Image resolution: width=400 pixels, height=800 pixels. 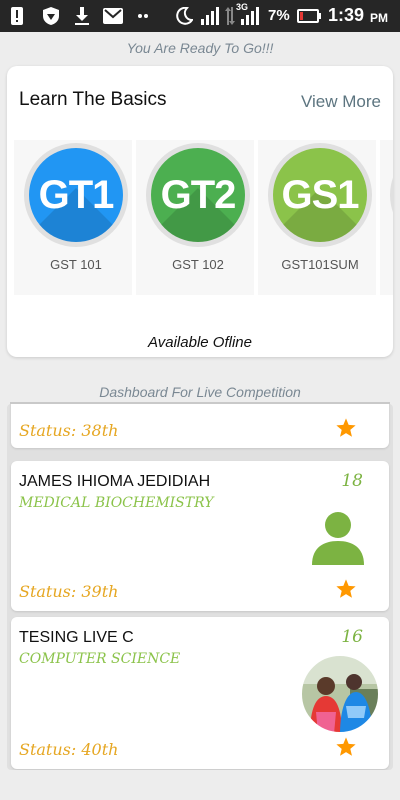 What do you see at coordinates (338, 538) in the screenshot?
I see `default-avatar-icon` at bounding box center [338, 538].